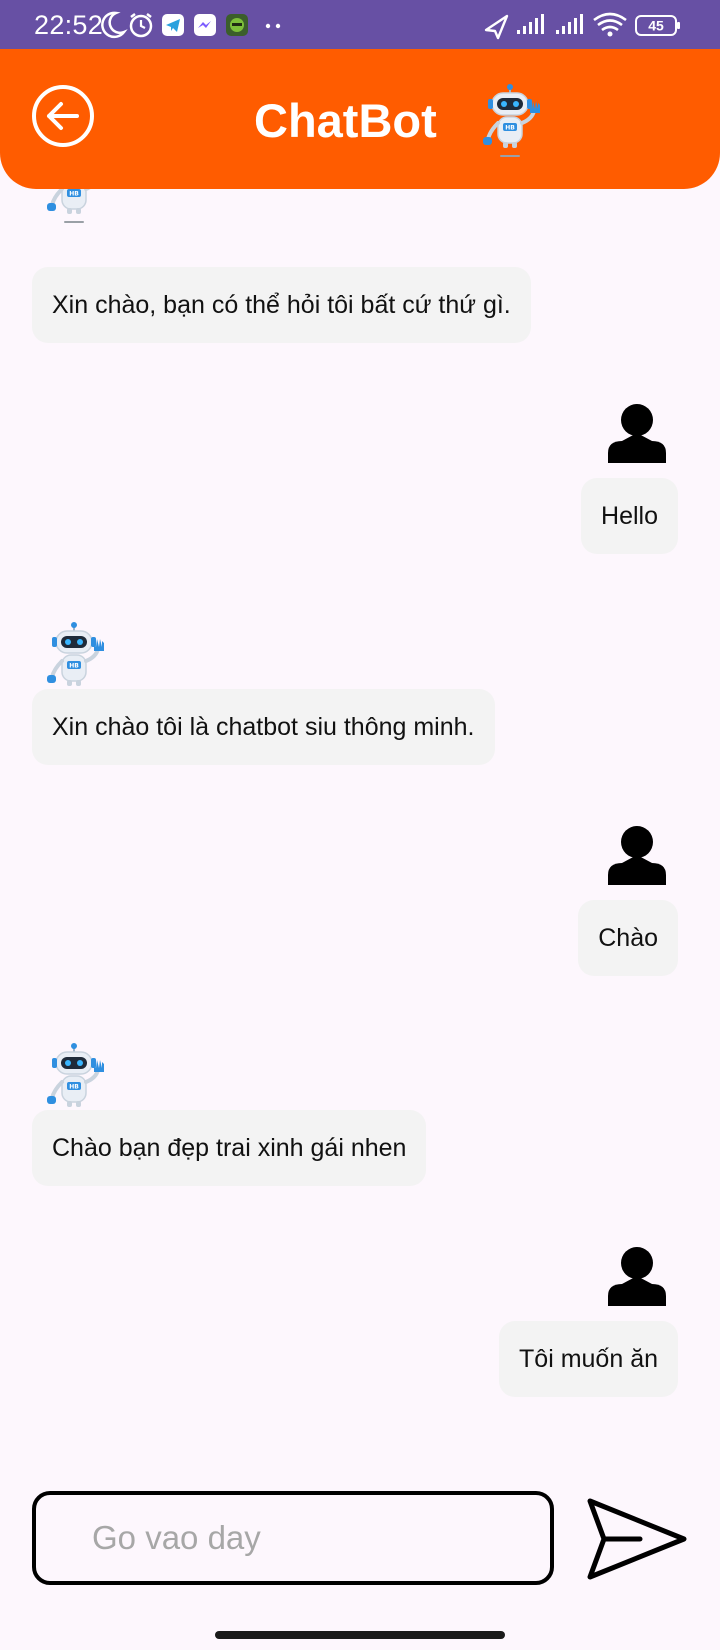  I want to click on user-message-bubble: Chào, so click(628, 938).